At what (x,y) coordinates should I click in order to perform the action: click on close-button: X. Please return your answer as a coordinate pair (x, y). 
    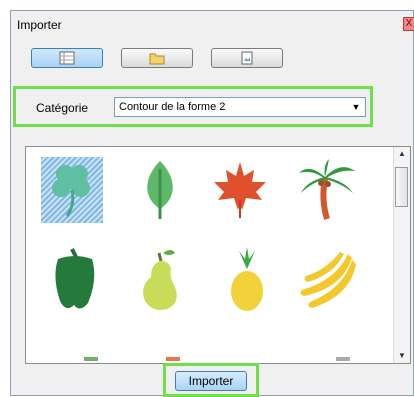
    Looking at the image, I should click on (408, 24).